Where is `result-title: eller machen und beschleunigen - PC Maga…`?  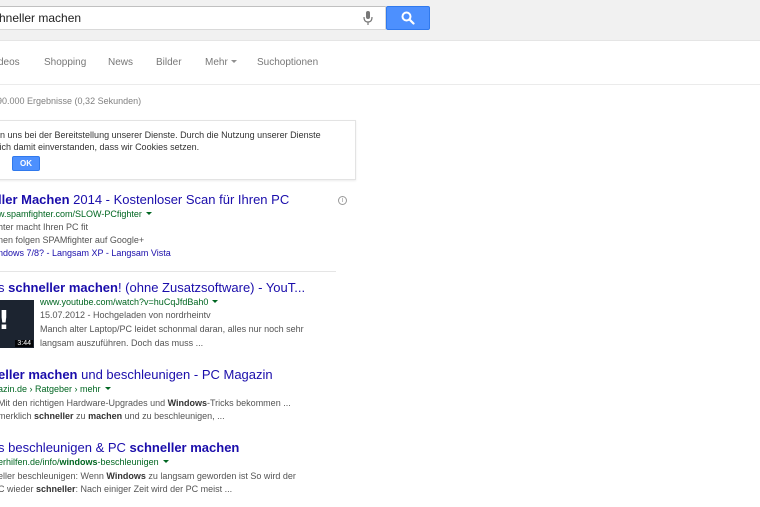 result-title: eller machen und beschleunigen - PC Maga… is located at coordinates (136, 374).